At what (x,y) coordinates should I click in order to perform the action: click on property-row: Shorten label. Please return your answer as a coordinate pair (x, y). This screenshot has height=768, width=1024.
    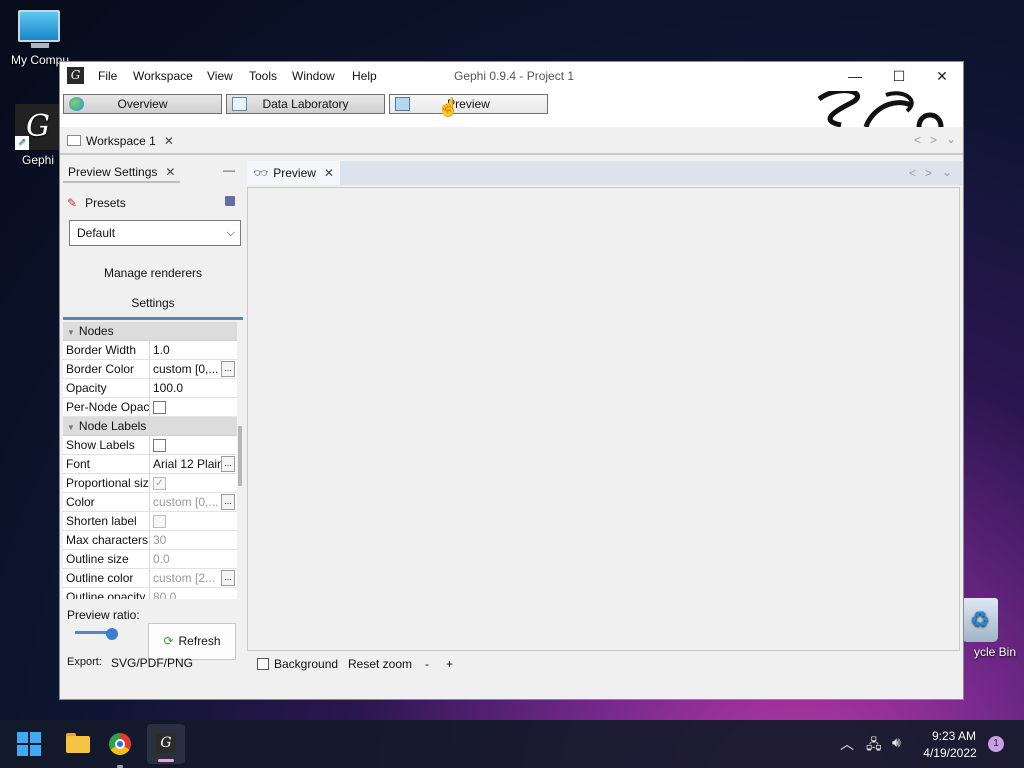
    Looking at the image, I should click on (150, 521).